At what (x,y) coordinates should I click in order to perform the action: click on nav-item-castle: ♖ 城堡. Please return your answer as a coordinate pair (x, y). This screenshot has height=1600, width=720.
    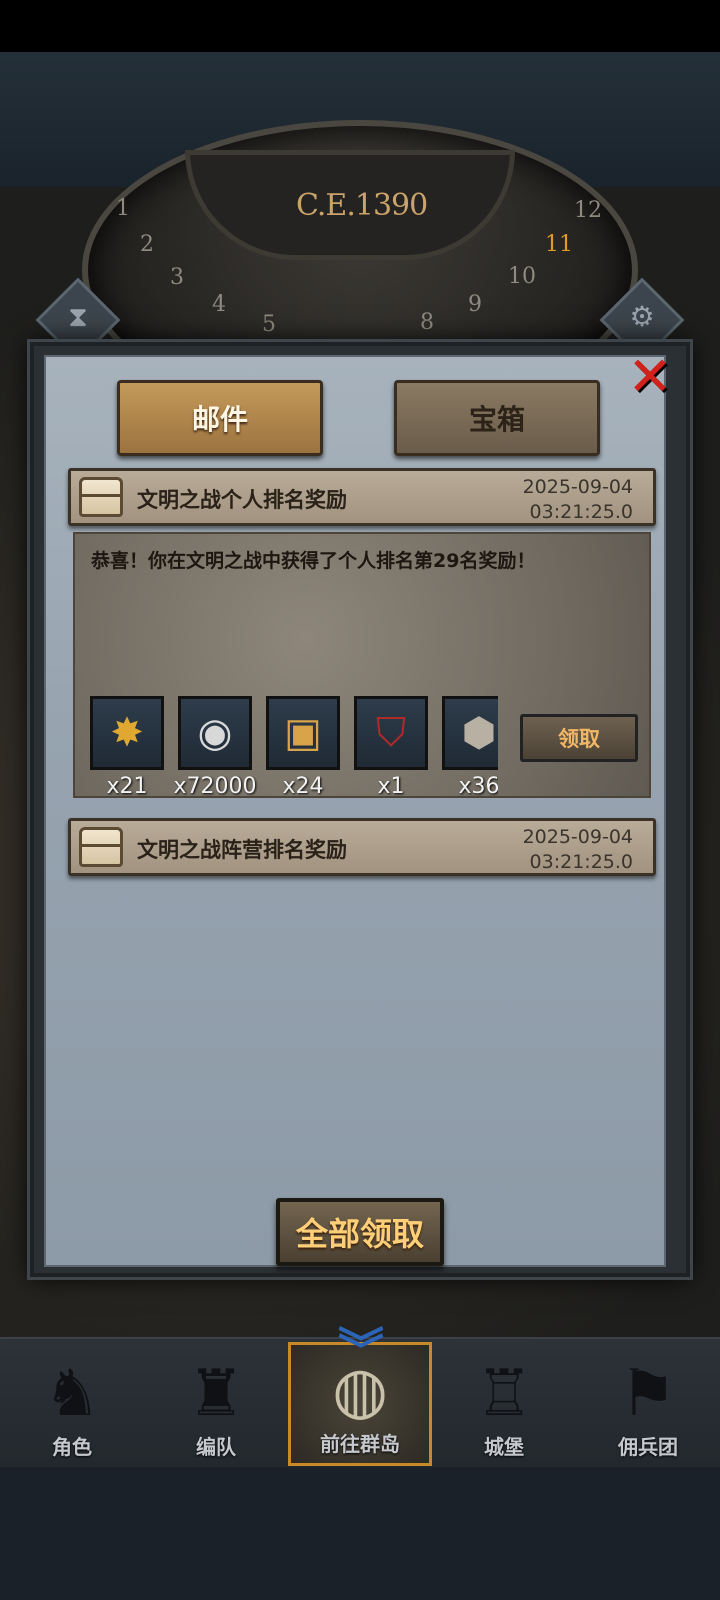
    Looking at the image, I should click on (504, 1404).